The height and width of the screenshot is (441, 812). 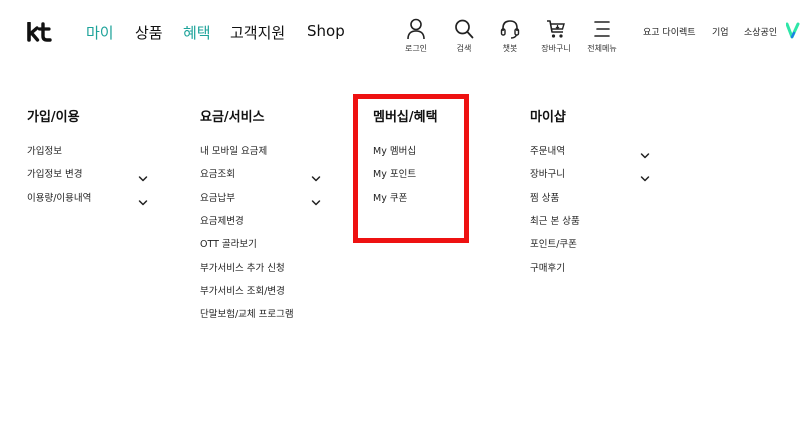 I want to click on column-join-usage: 가입/이용, so click(x=53, y=116).